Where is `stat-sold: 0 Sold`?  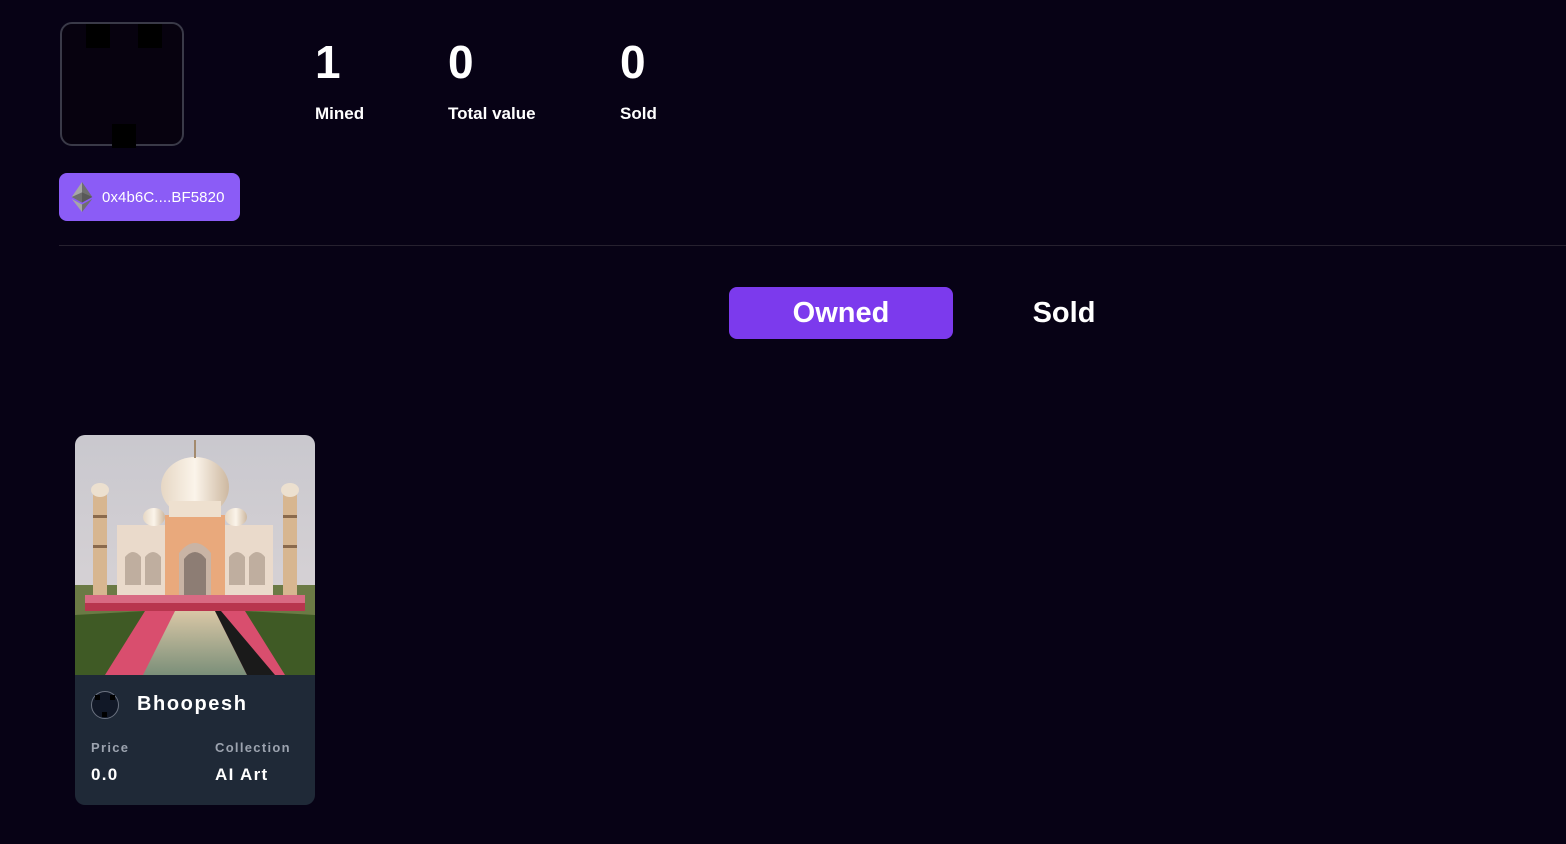
stat-sold: 0 Sold is located at coordinates (638, 80).